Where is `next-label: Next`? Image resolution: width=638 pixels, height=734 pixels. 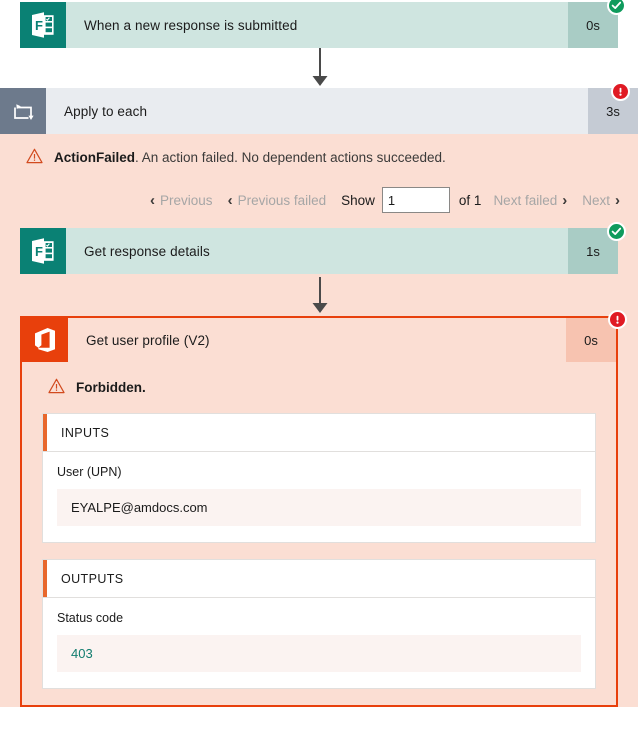 next-label: Next is located at coordinates (596, 200).